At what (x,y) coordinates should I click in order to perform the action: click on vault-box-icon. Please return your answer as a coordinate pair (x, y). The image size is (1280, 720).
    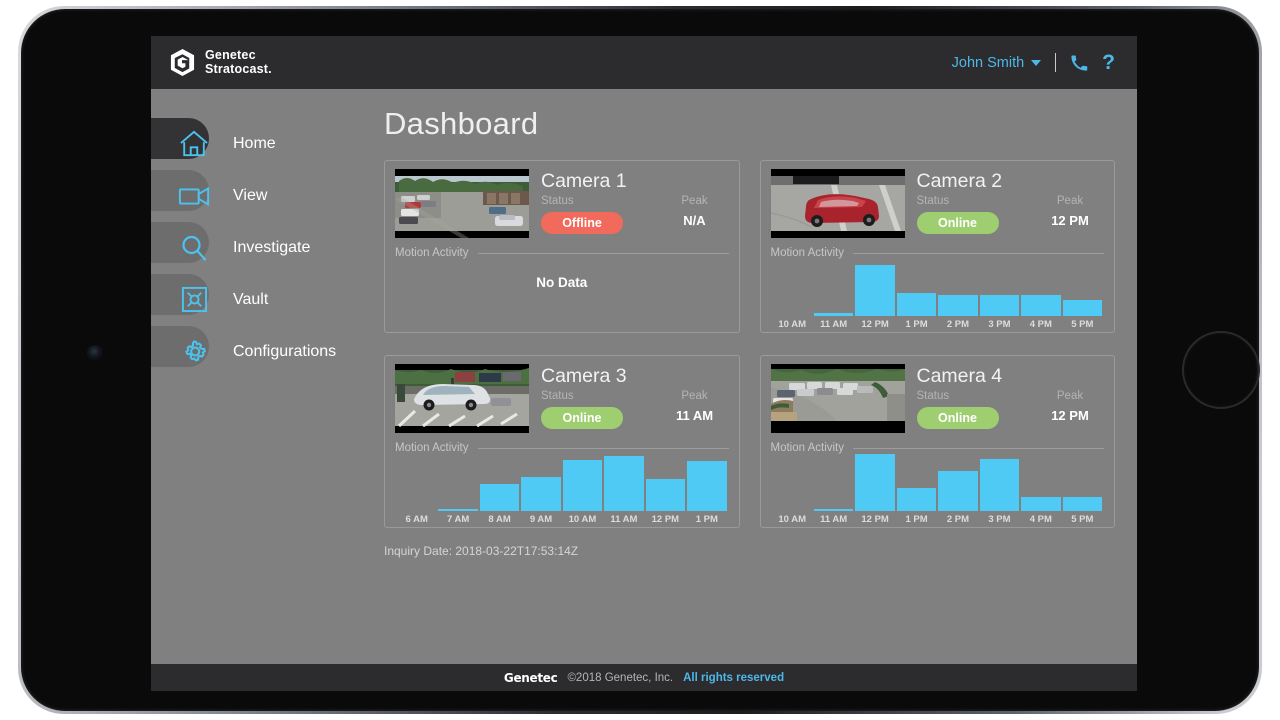
    Looking at the image, I should click on (194, 299).